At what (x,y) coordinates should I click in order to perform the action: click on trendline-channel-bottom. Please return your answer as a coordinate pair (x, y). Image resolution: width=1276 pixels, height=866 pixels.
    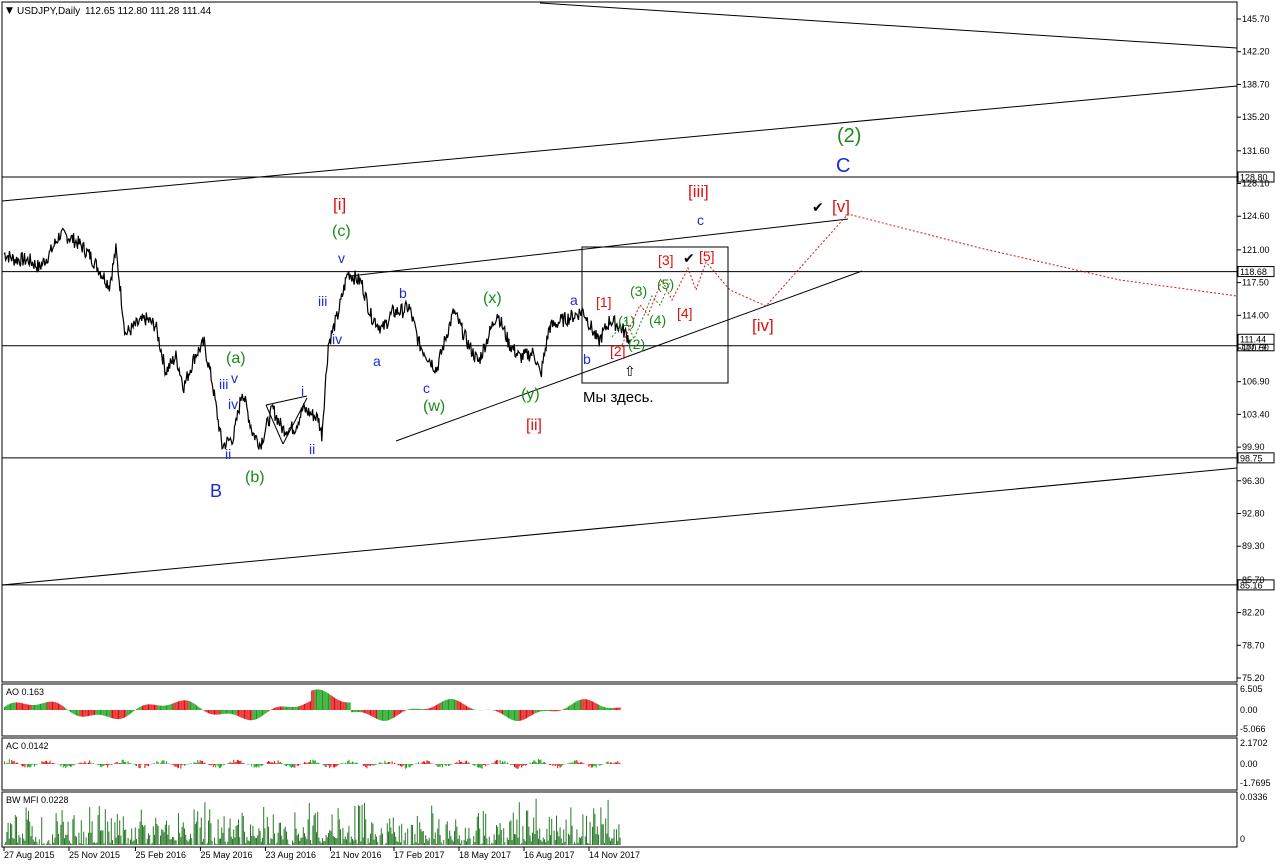
    Looking at the image, I should click on (619, 526).